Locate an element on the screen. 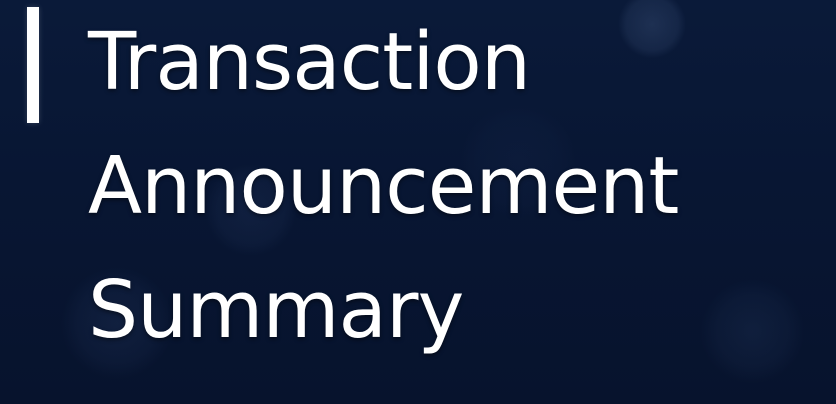 The image size is (836, 404). title-accent-bar is located at coordinates (33, 65).